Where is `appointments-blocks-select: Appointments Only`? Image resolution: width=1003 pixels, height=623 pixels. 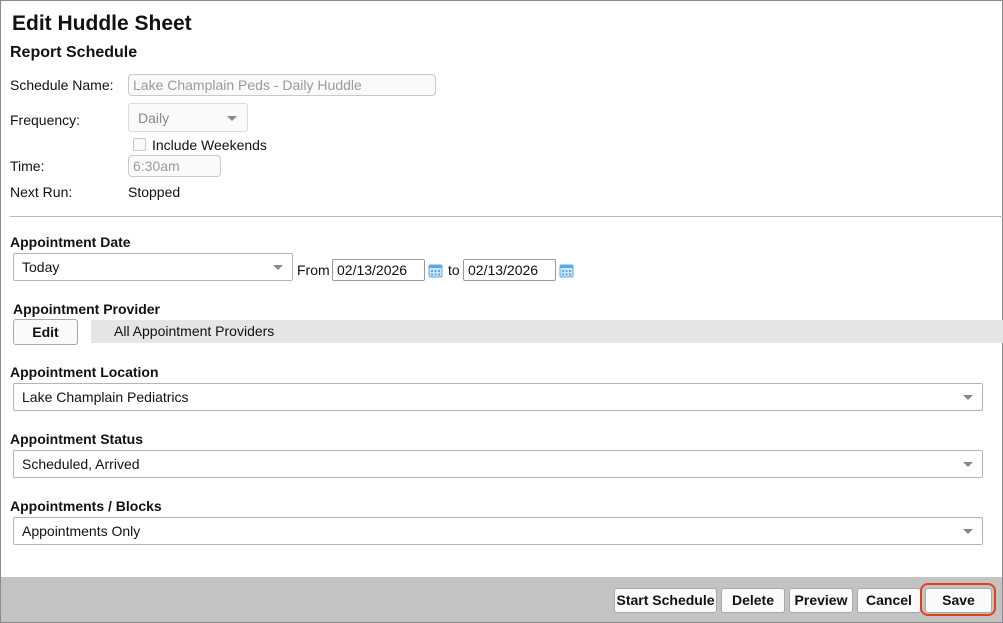
appointments-blocks-select: Appointments Only is located at coordinates (498, 531).